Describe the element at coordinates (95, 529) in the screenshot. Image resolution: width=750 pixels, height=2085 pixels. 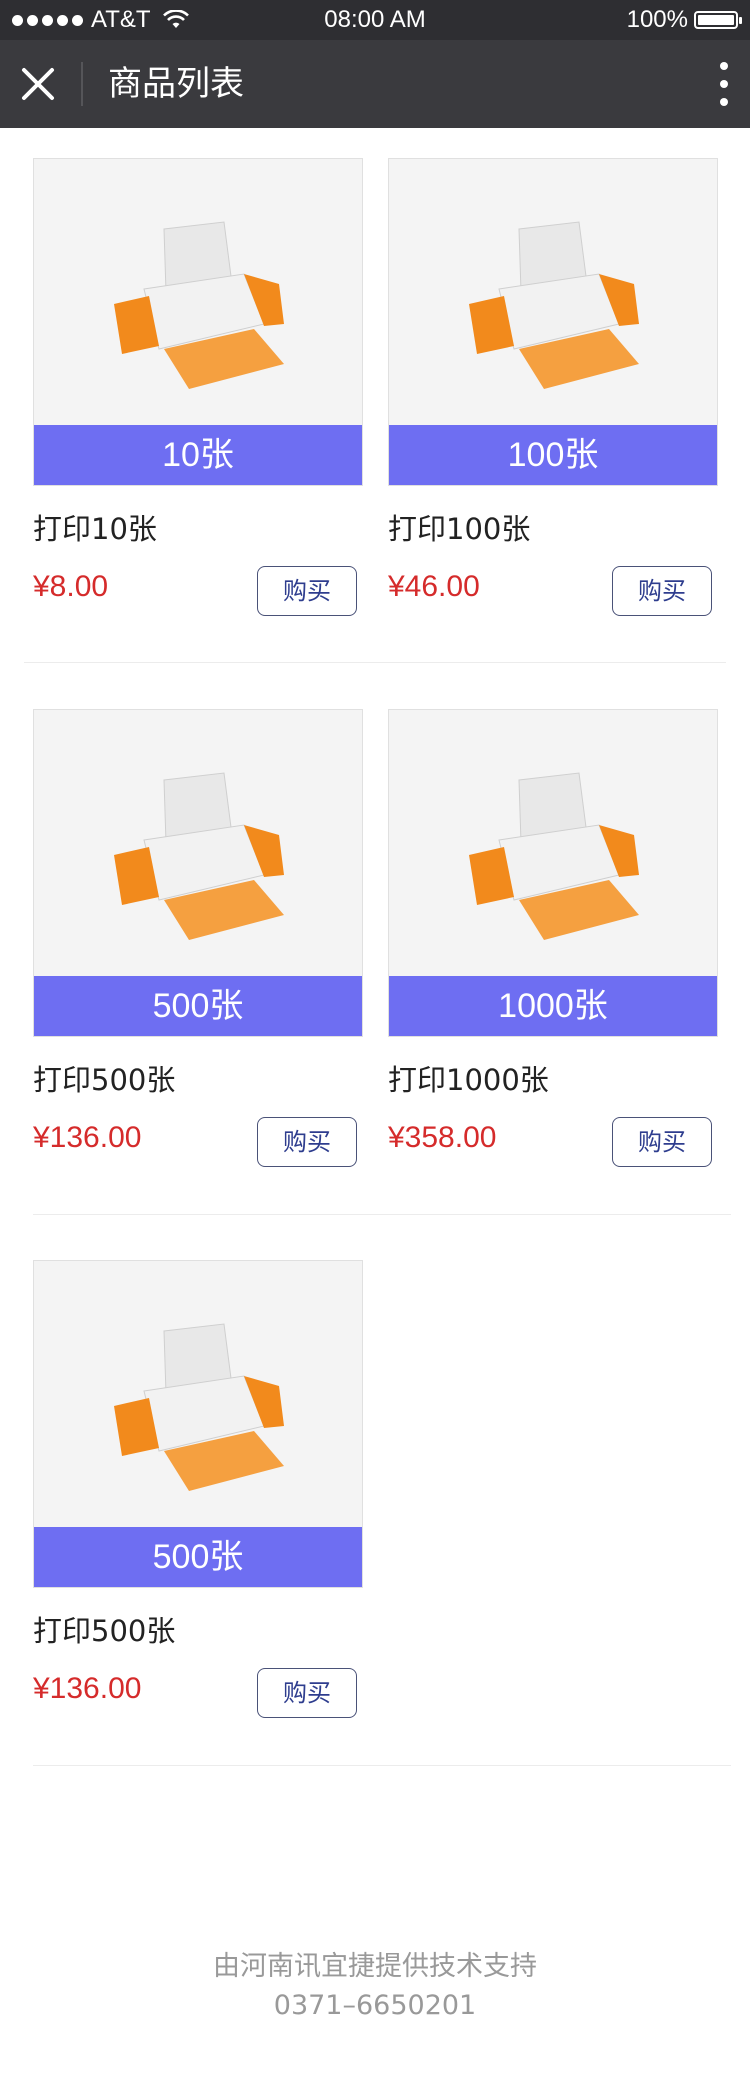
I see `product-name: 打印10张` at that location.